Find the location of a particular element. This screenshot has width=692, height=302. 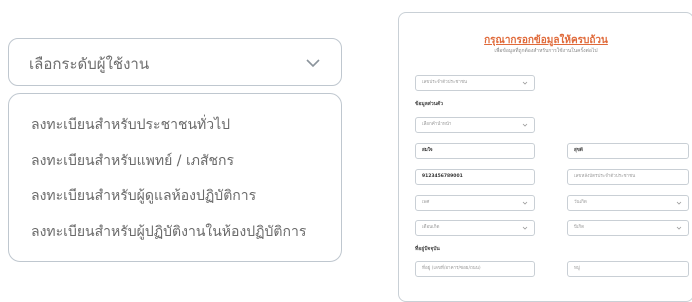

last-name-field: สุขดี is located at coordinates (628, 151).